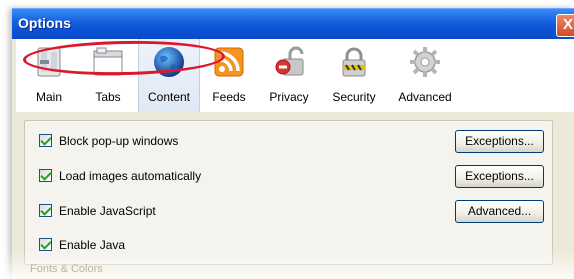  What do you see at coordinates (354, 97) in the screenshot?
I see `tab-label: Security` at bounding box center [354, 97].